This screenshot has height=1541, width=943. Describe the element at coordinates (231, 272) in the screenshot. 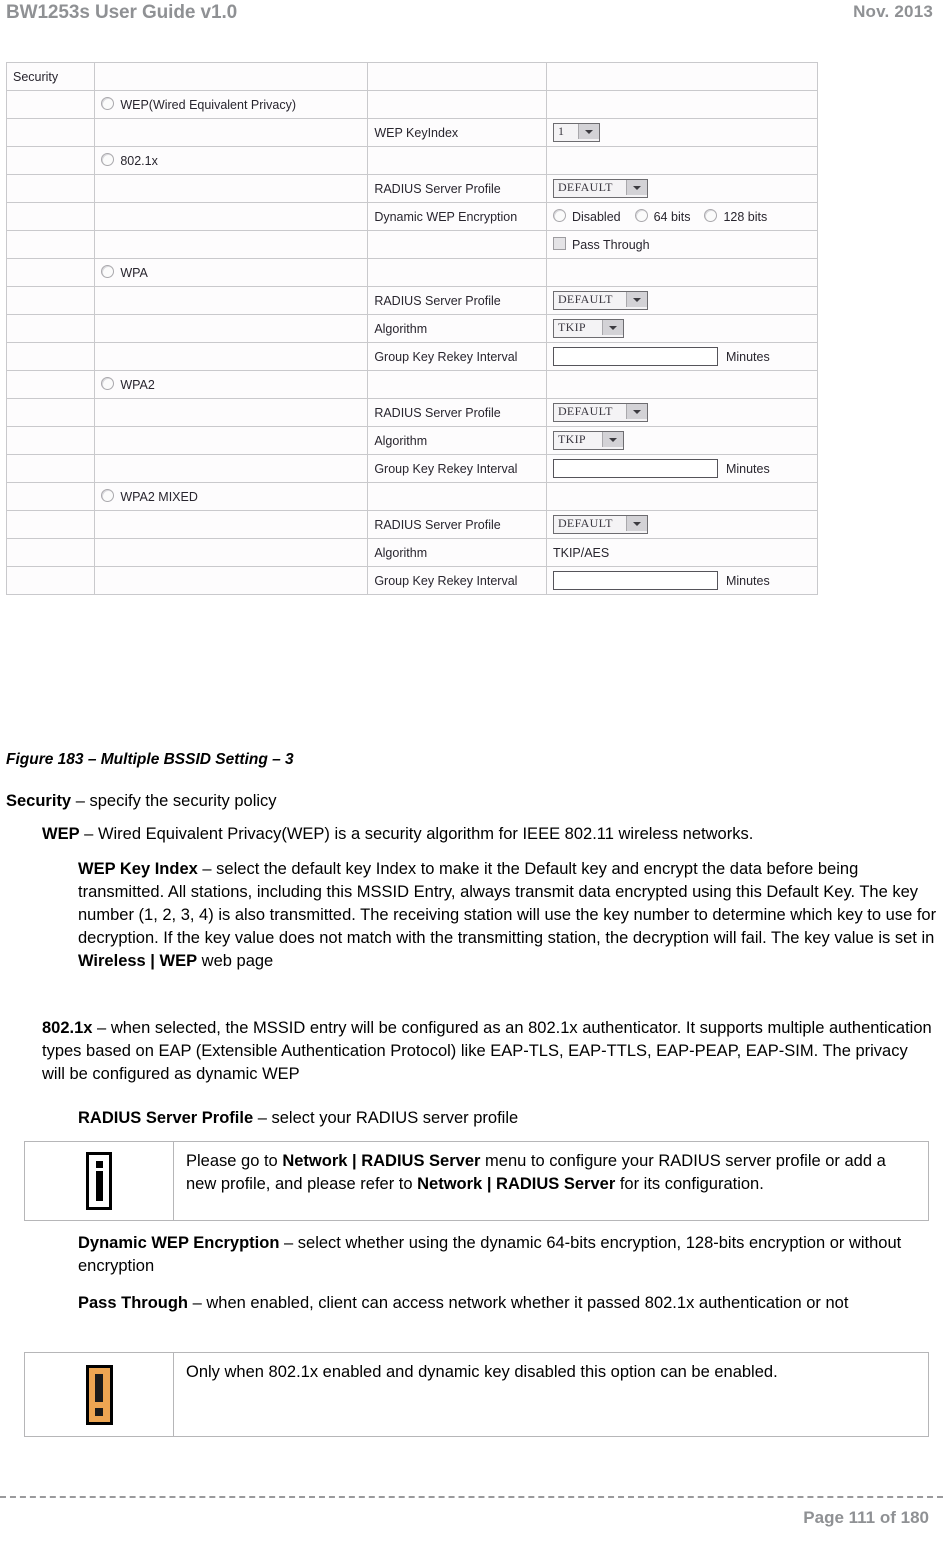

I see `cell-option-wpa: WPA` at that location.